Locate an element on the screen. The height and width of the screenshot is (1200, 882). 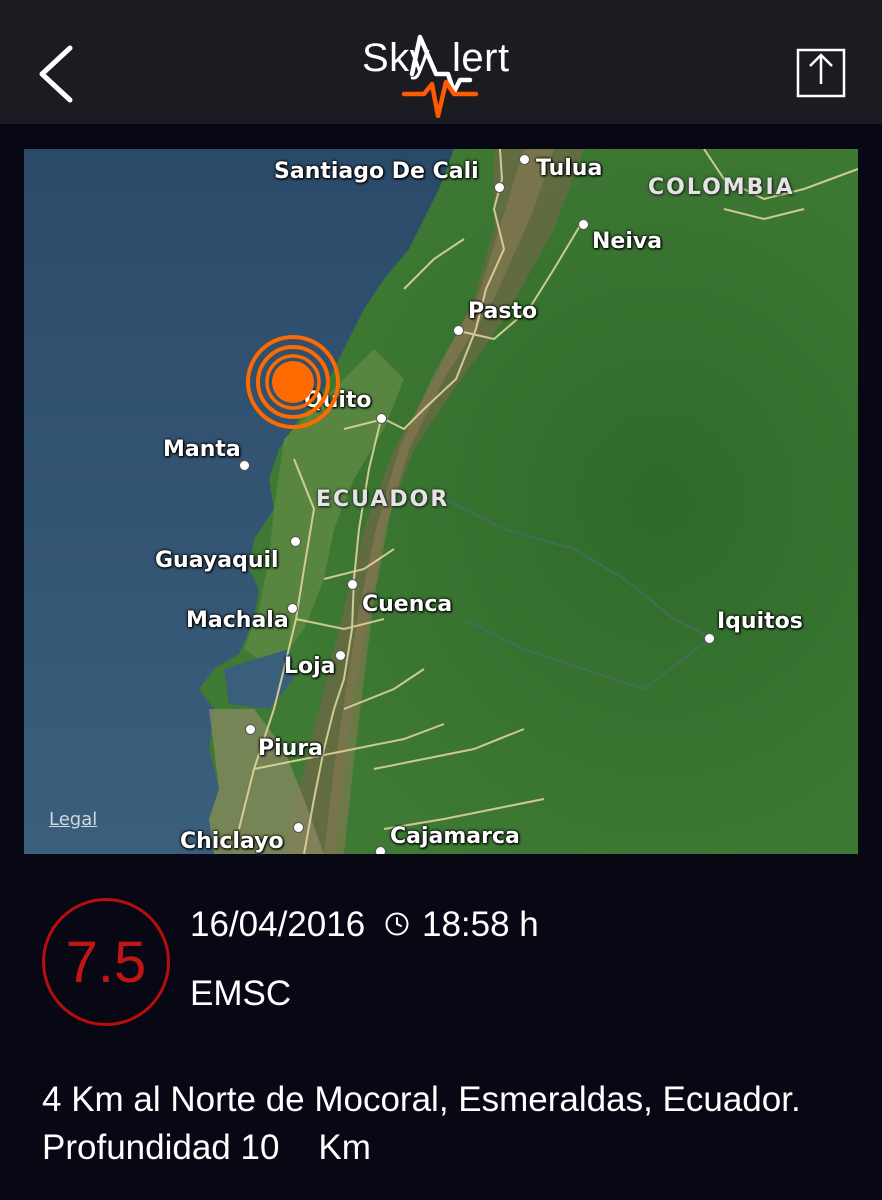
city-dot-quito is located at coordinates (381, 418).